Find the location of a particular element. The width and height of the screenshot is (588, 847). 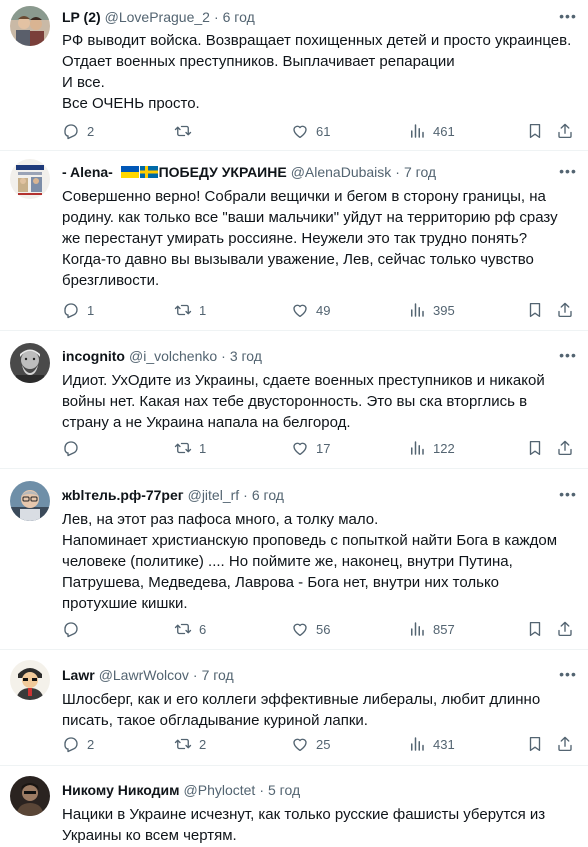

tweet-actions: 1 1 49 395 is located at coordinates (317, 310).